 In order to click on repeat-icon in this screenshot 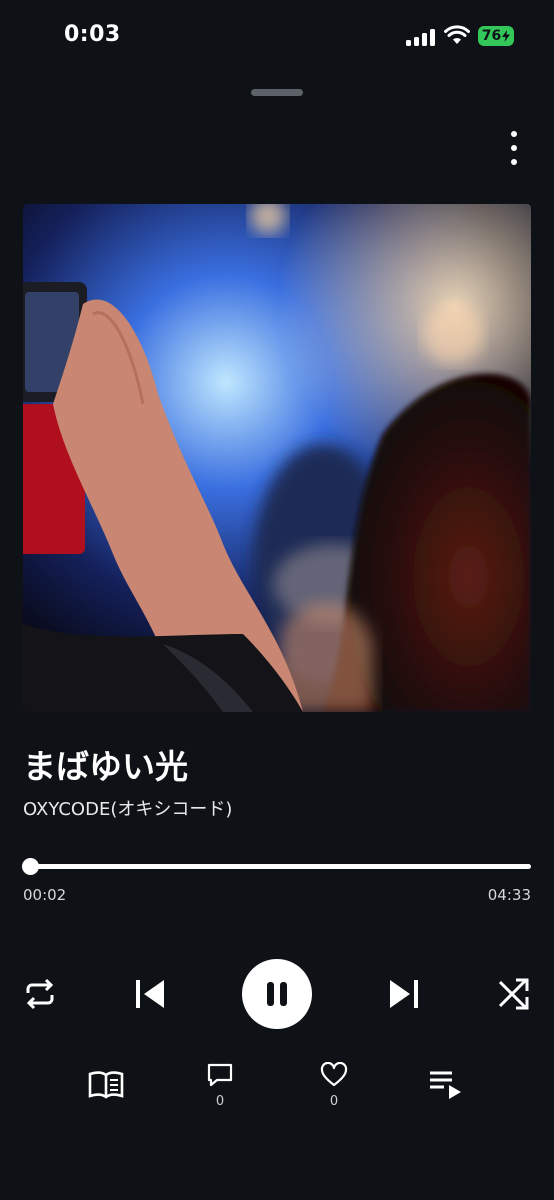, I will do `click(40, 994)`.